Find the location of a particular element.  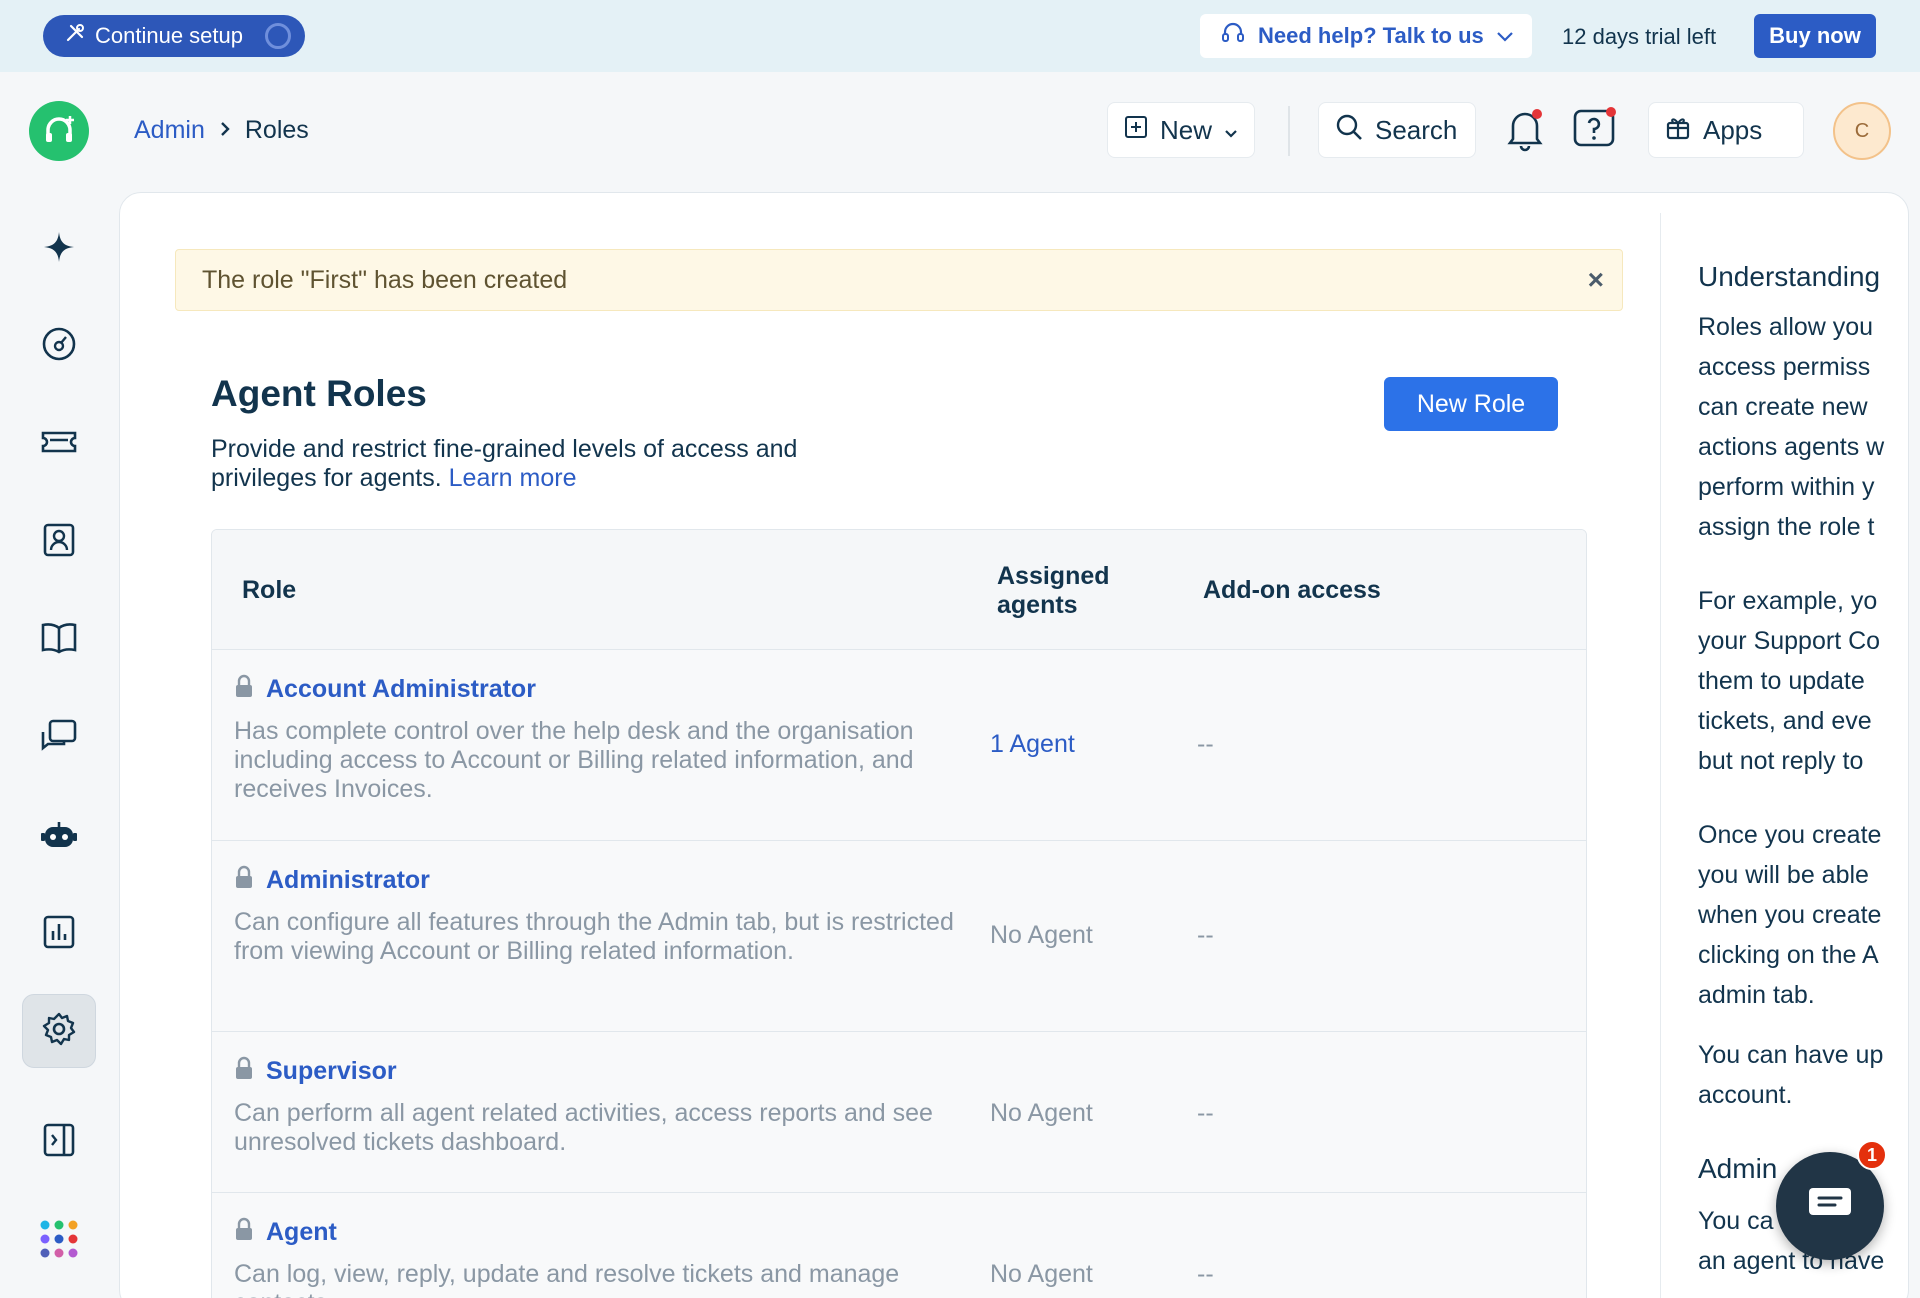

sidebar-item-admin is located at coordinates (59, 1031).